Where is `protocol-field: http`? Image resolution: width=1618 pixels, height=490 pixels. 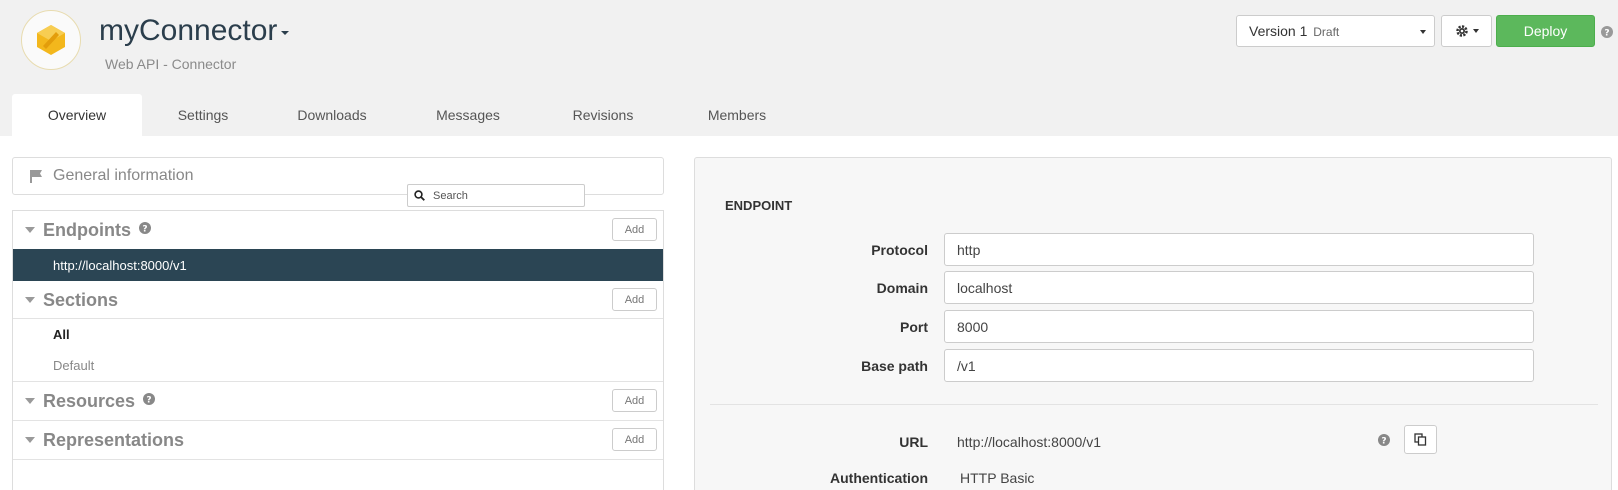
protocol-field: http is located at coordinates (1239, 249).